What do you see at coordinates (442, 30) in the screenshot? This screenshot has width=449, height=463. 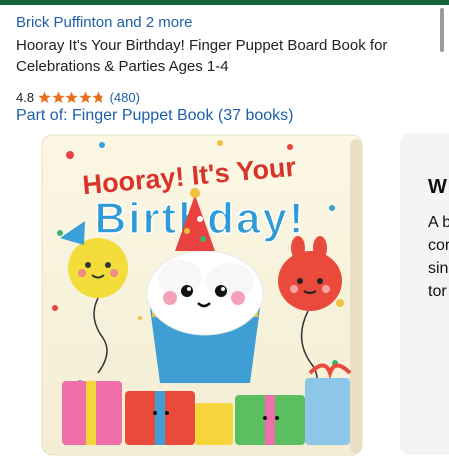 I see `scrollbar-thumb` at bounding box center [442, 30].